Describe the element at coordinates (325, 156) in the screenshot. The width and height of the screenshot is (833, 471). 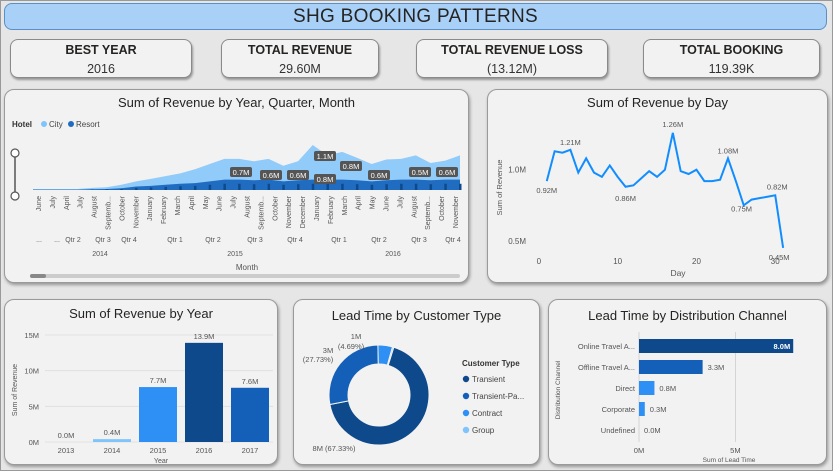
I see `data-label: 1.1M` at that location.